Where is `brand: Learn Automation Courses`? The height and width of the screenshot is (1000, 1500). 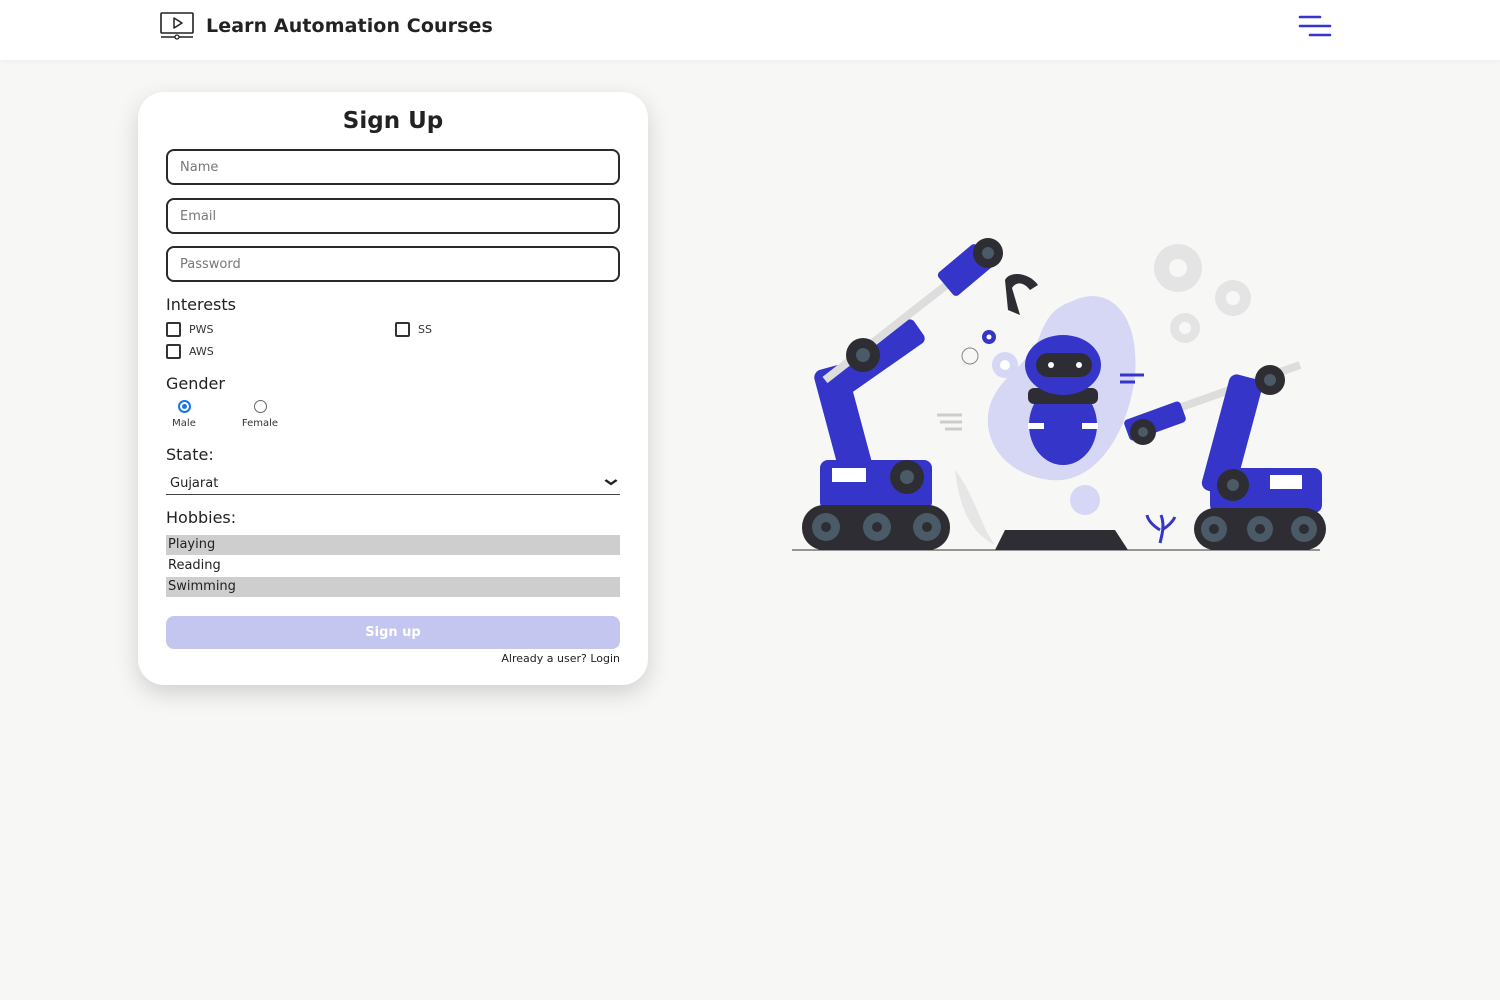 brand: Learn Automation Courses is located at coordinates (326, 26).